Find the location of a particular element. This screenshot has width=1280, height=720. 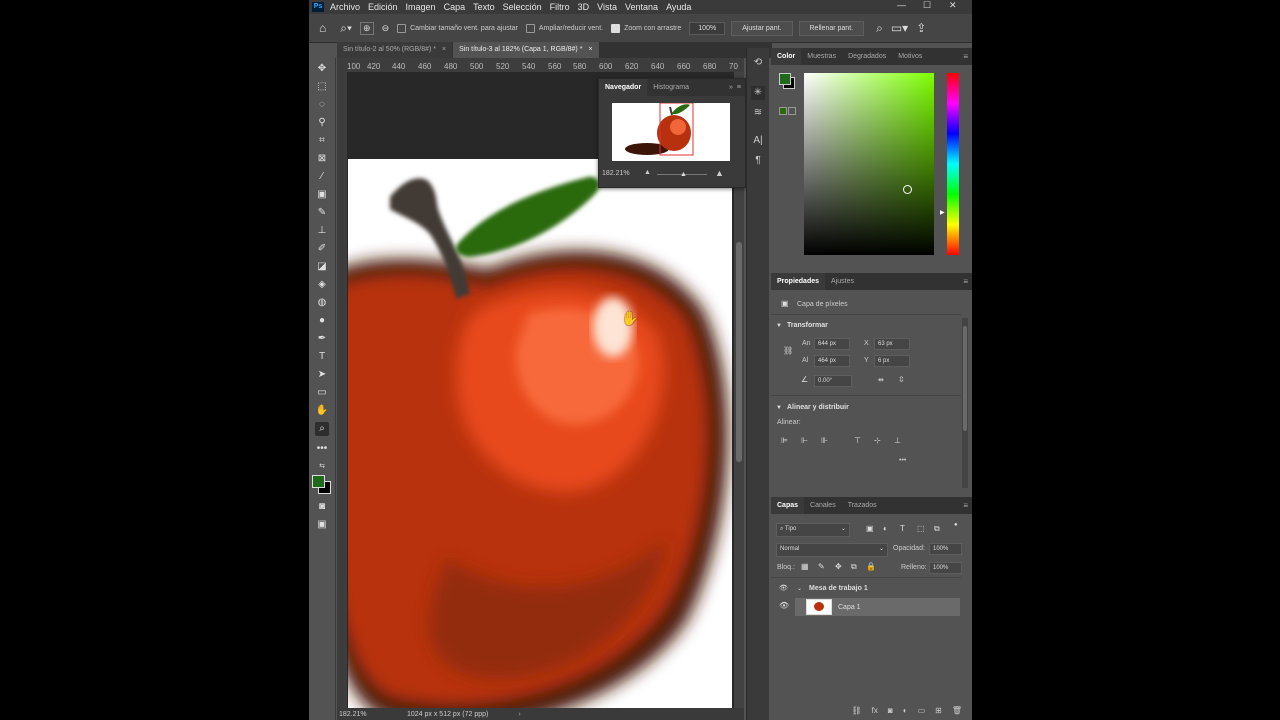

tab-motivos: Motivos is located at coordinates (910, 56).